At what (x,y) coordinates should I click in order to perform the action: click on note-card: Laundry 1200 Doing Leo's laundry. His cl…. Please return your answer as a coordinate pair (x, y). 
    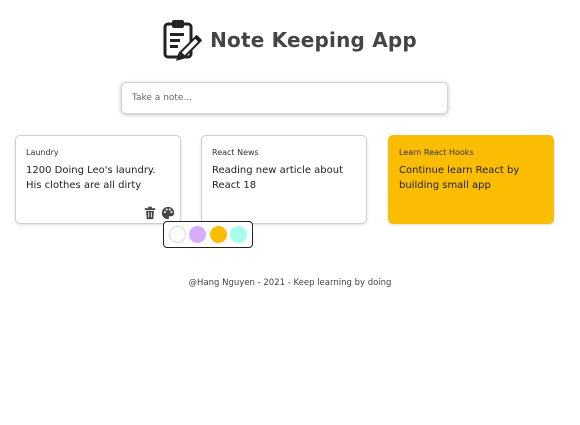
    Looking at the image, I should click on (98, 179).